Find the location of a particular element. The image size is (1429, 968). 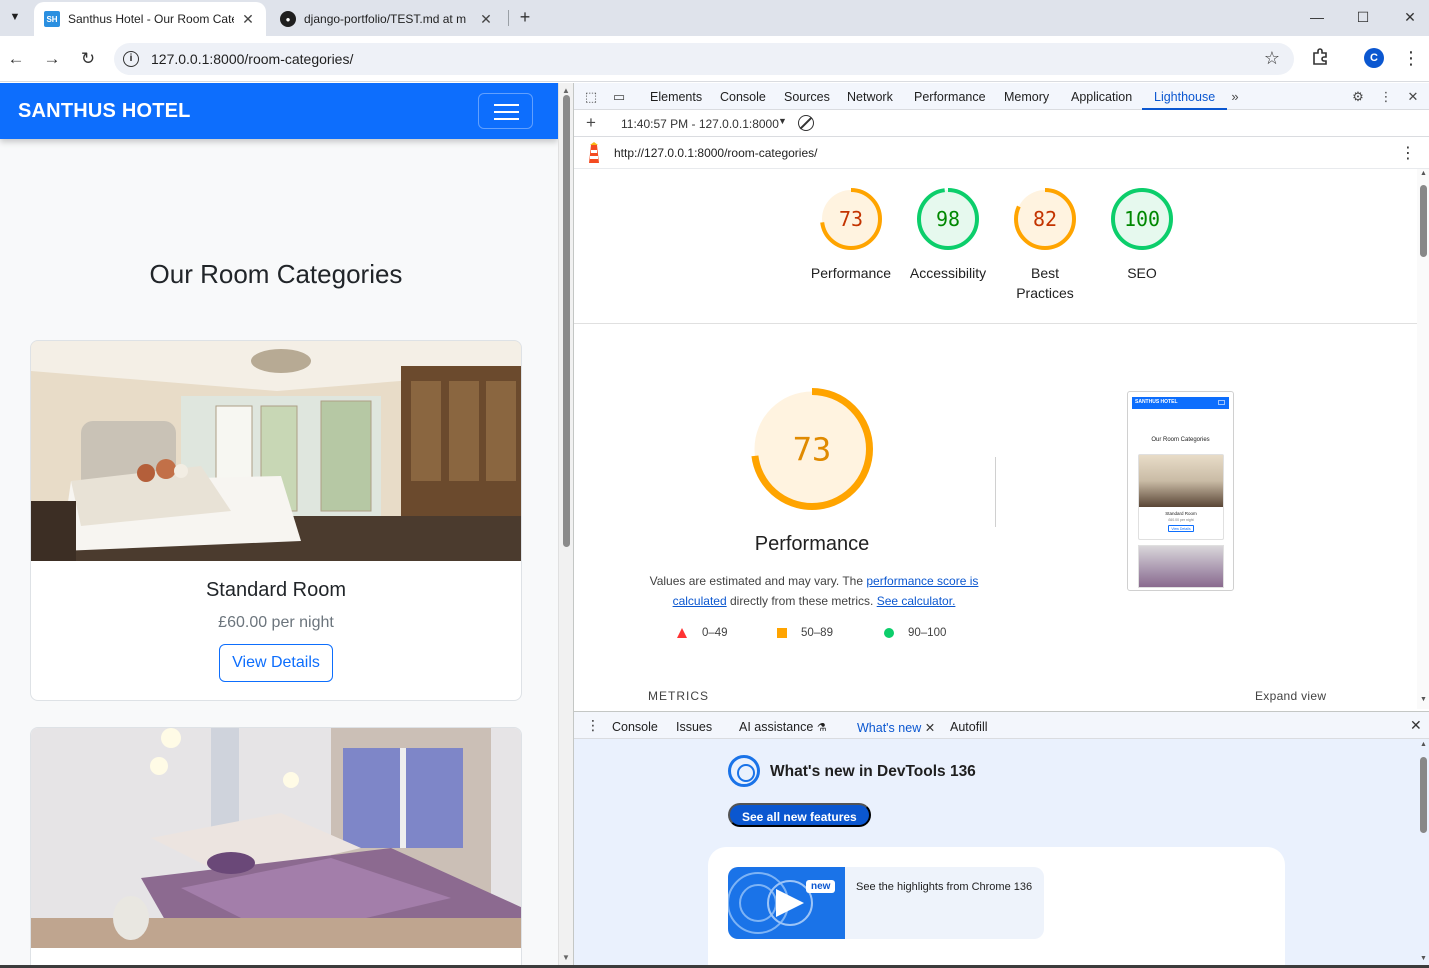

report-url: http://127.0.0.1:8000/room-categories/ is located at coordinates (715, 153).